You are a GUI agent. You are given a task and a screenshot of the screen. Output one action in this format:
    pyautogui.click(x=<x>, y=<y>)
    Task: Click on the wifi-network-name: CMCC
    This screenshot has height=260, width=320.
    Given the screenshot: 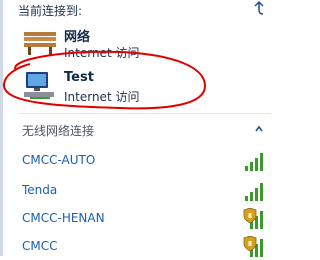 What is the action you would take?
    pyautogui.click(x=40, y=246)
    